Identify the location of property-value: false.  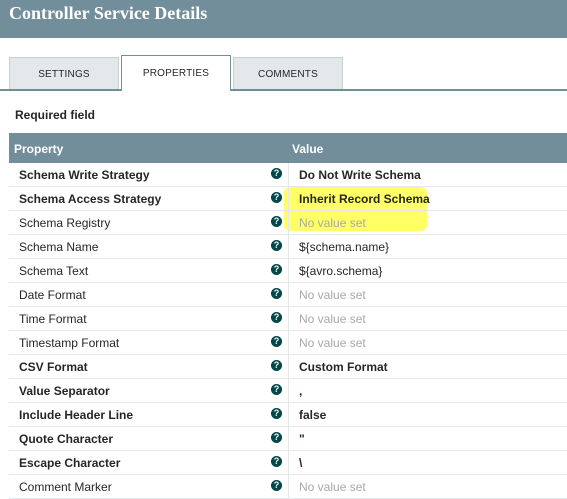
(312, 415).